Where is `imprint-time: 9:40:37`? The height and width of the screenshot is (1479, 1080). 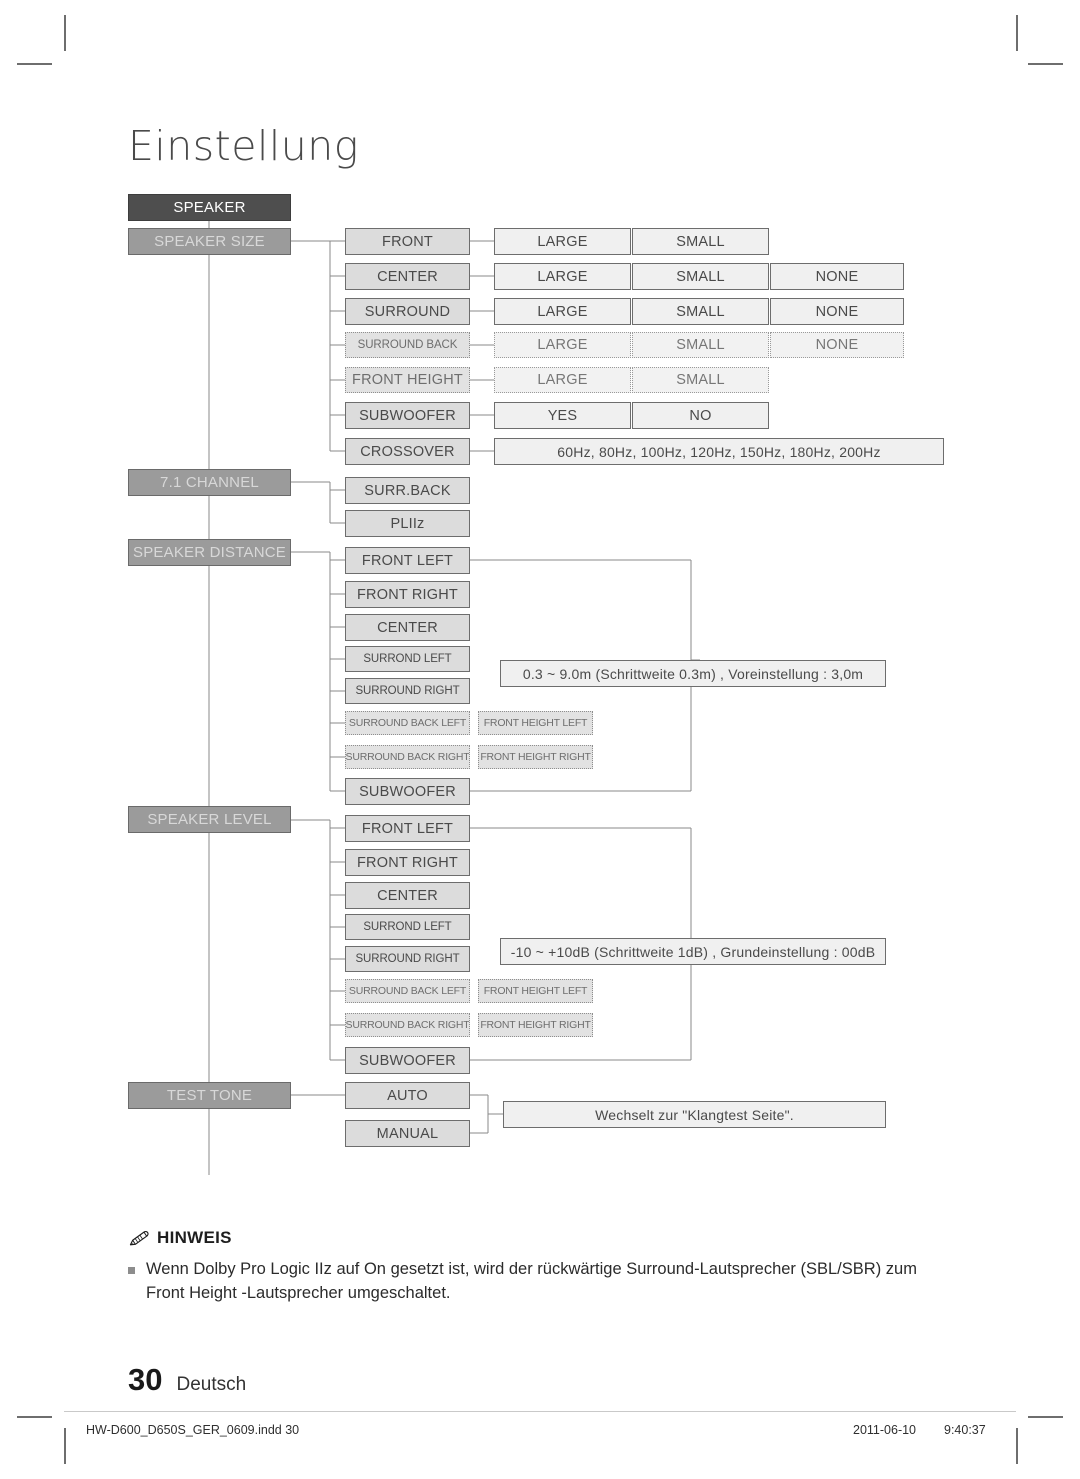 imprint-time: 9:40:37 is located at coordinates (965, 1430).